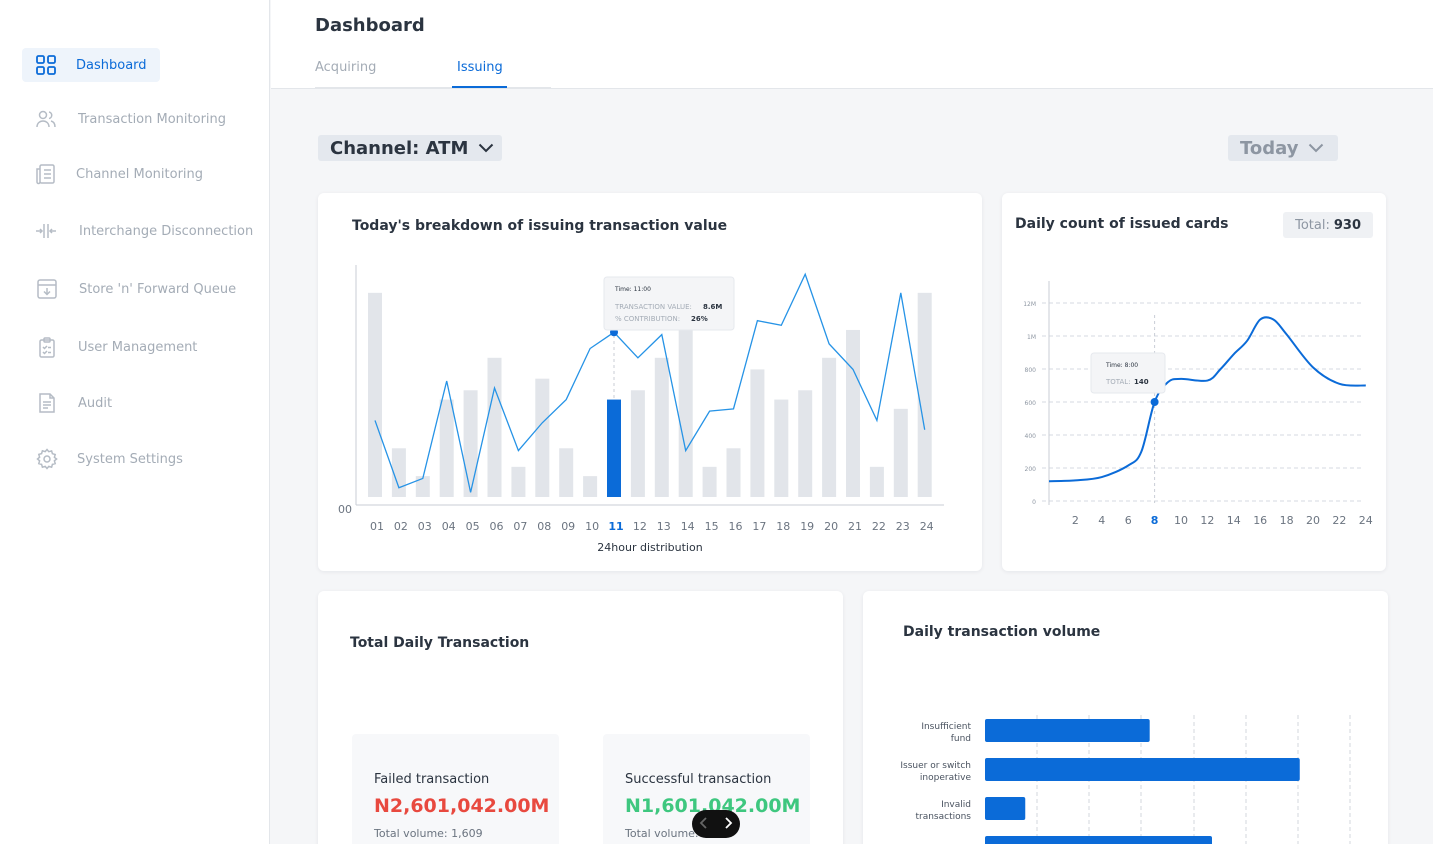 The image size is (1433, 844). Describe the element at coordinates (47, 347) in the screenshot. I see `clipboard-check-icon` at that location.